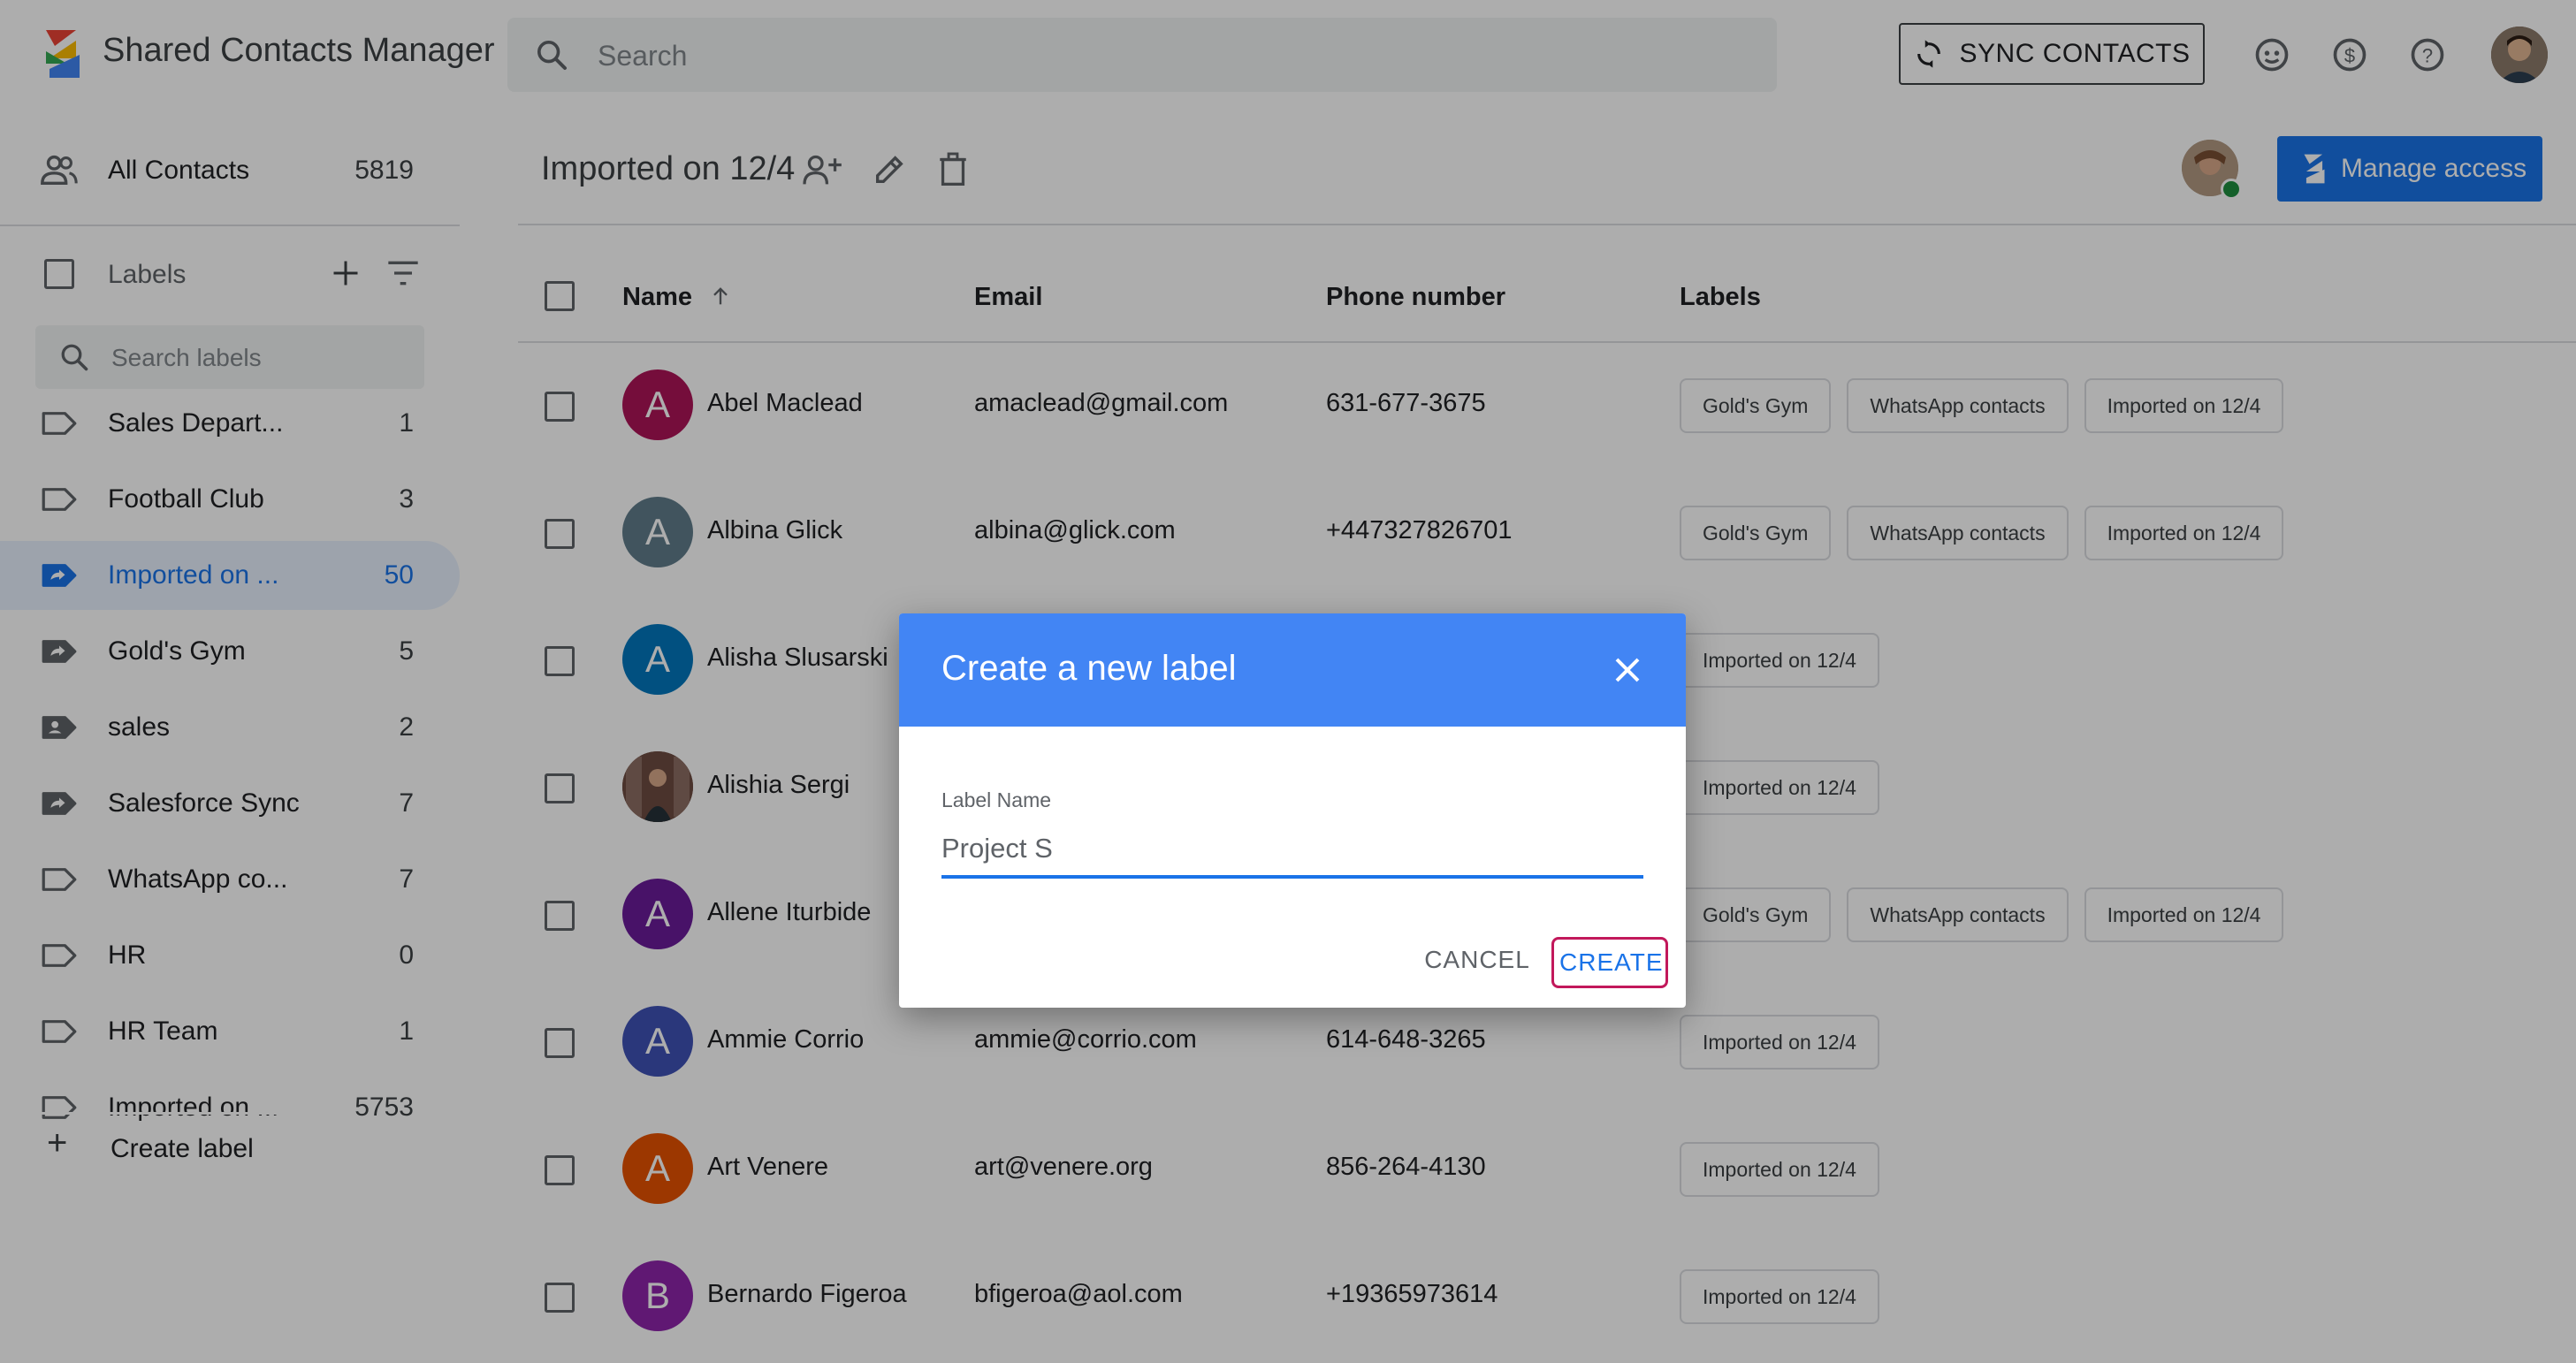  I want to click on cancel-button: CANCEL, so click(1477, 959).